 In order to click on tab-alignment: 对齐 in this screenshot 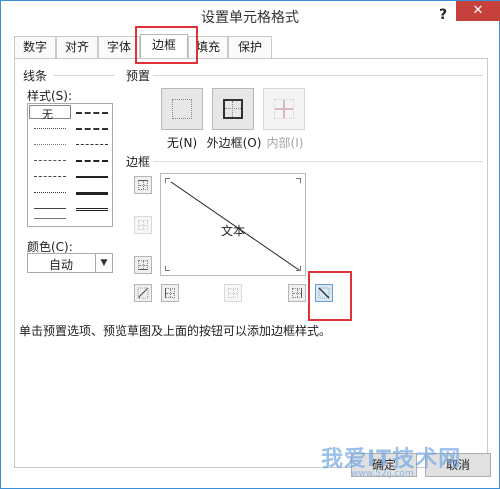, I will do `click(77, 47)`.